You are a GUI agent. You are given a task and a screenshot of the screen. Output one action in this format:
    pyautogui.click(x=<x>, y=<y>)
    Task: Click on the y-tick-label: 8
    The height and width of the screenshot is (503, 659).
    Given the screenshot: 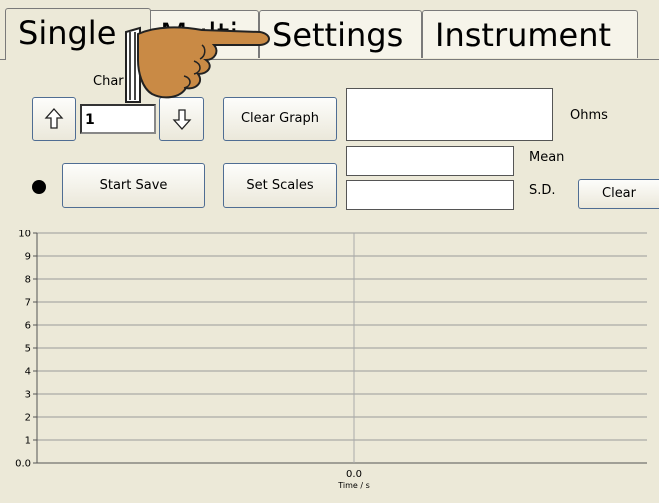 What is the action you would take?
    pyautogui.click(x=28, y=280)
    